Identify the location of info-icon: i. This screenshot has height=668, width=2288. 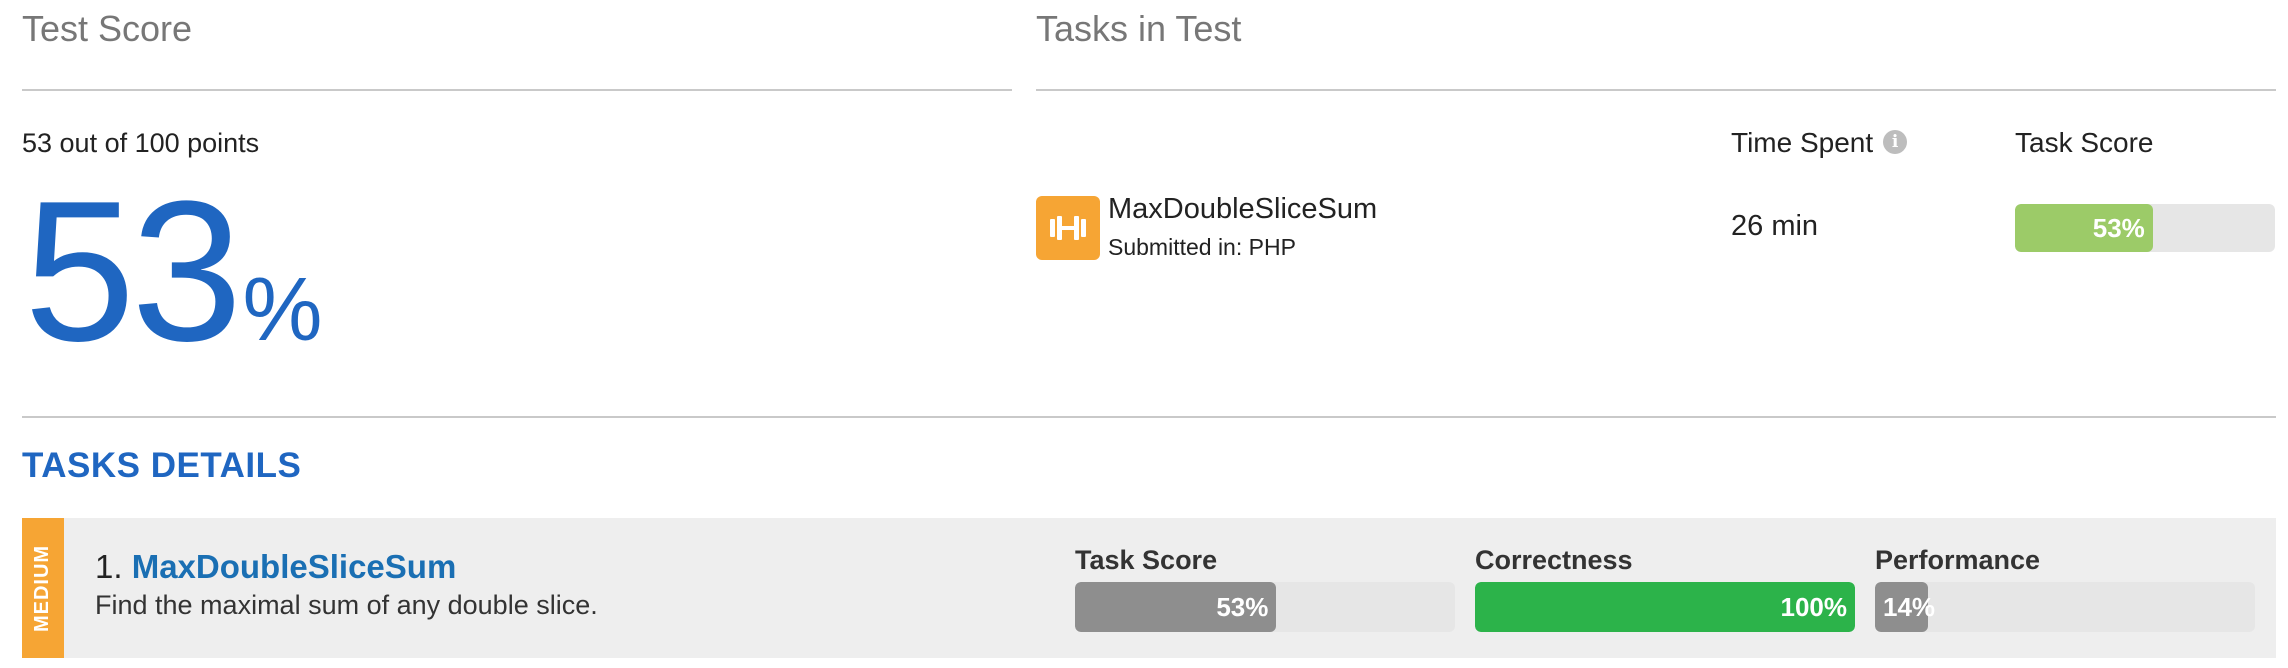
(1895, 142).